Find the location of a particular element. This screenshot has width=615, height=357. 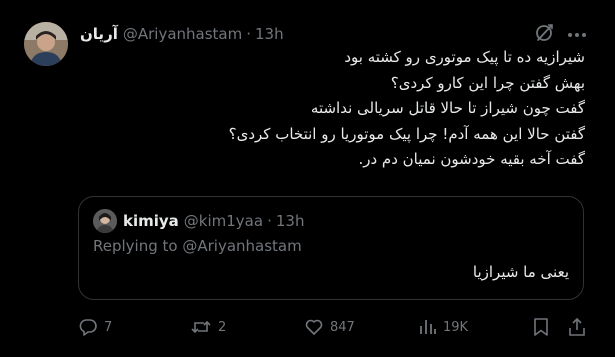

bookmark-button is located at coordinates (541, 327).